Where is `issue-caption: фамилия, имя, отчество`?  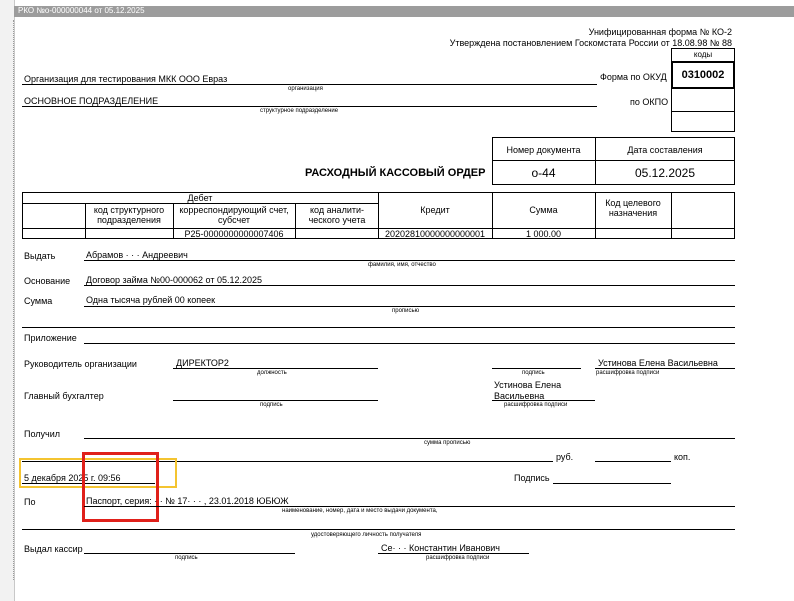 issue-caption: фамилия, имя, отчество is located at coordinates (402, 265).